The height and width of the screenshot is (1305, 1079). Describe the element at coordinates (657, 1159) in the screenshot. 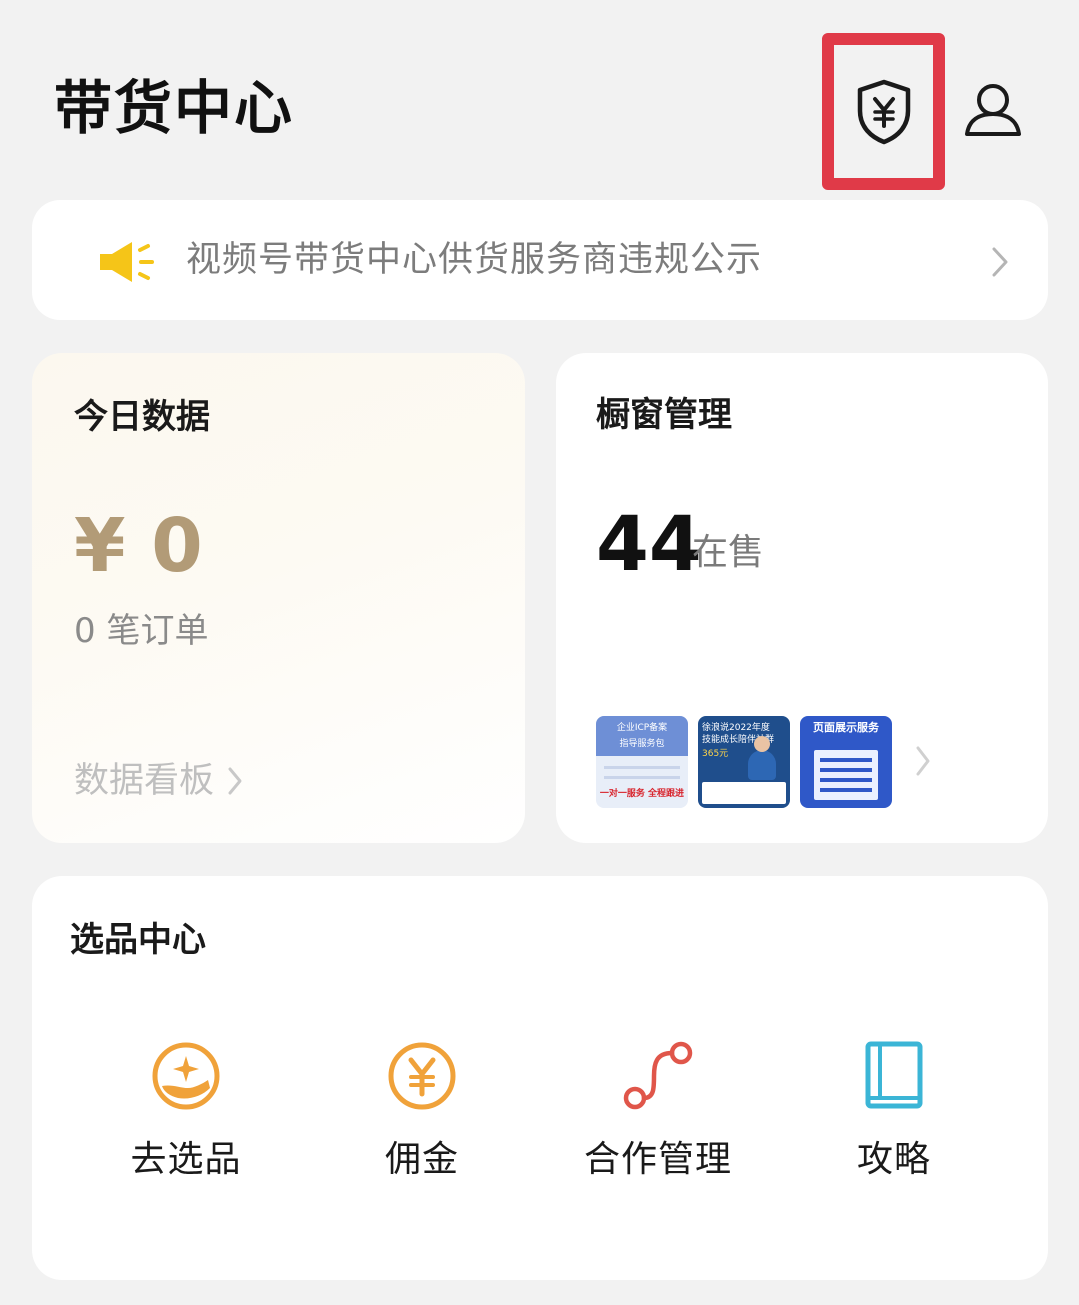

I see `cooperation-management-label: 合作管理` at that location.